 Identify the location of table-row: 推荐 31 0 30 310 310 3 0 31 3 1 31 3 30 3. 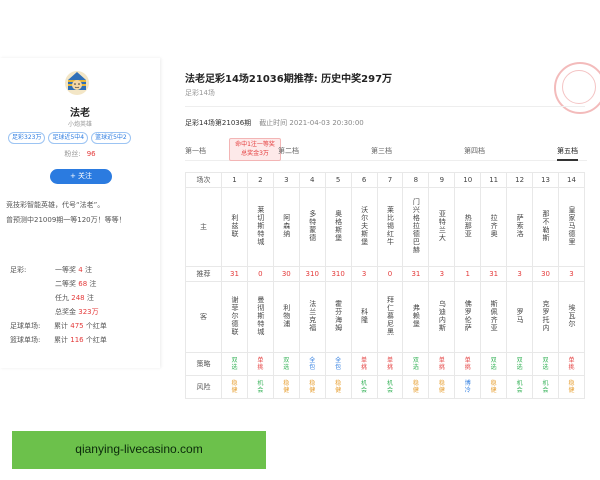
(385, 274).